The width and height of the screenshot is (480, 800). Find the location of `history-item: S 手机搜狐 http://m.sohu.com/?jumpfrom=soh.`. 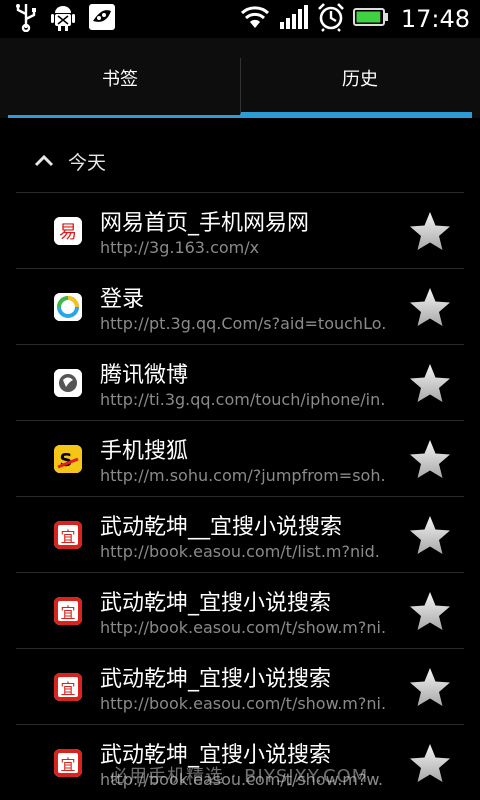

history-item: S 手机搜狐 http://m.sohu.com/?jumpfrom=soh. is located at coordinates (240, 458).